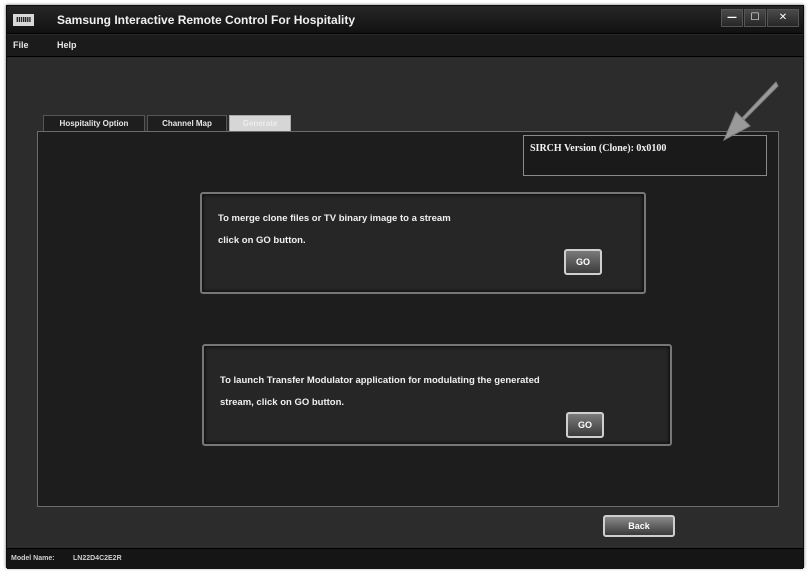  Describe the element at coordinates (639, 526) in the screenshot. I see `back-button: Back` at that location.